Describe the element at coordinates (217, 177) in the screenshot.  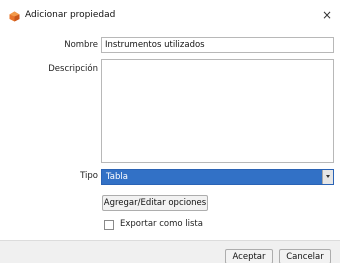
I see `tipo-select: Tabla` at that location.